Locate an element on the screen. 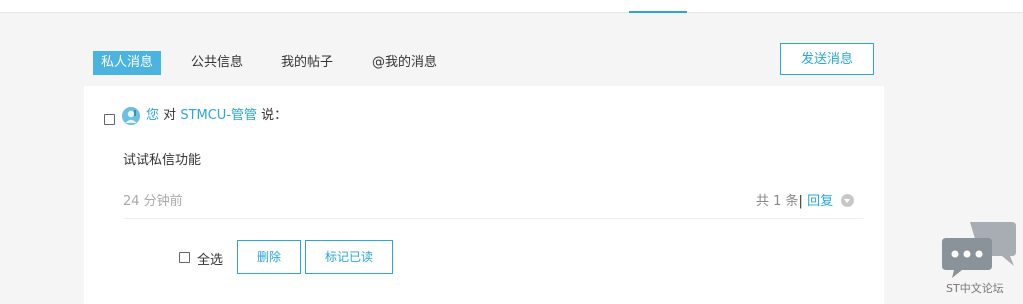 The height and width of the screenshot is (304, 1023). sender-link: 您 is located at coordinates (152, 115).